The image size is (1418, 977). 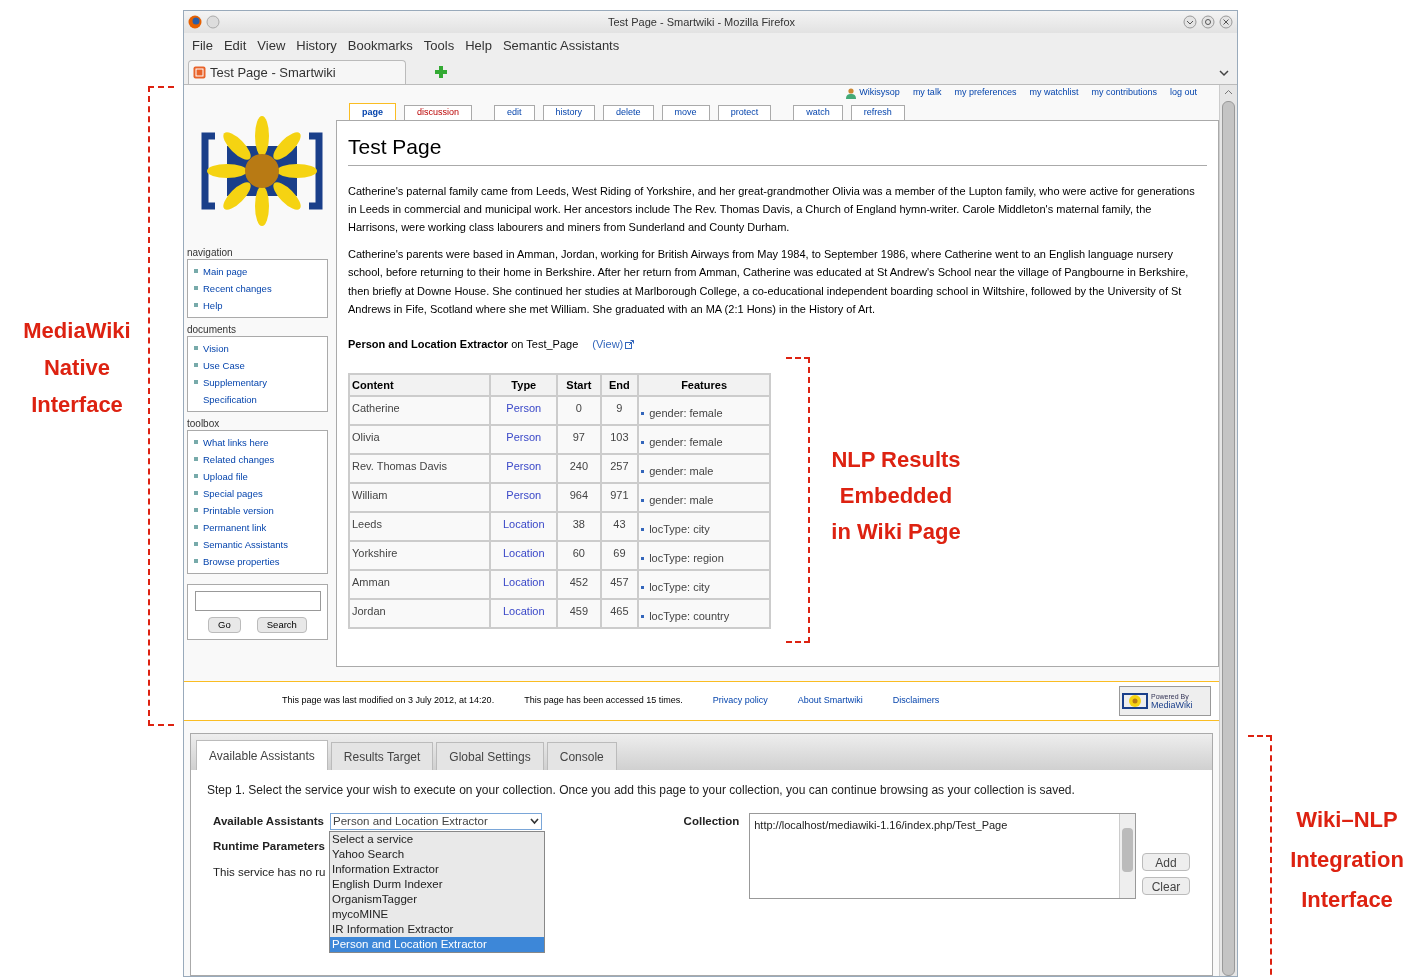 What do you see at coordinates (420, 526) in the screenshot?
I see `table-cell: Leeds` at bounding box center [420, 526].